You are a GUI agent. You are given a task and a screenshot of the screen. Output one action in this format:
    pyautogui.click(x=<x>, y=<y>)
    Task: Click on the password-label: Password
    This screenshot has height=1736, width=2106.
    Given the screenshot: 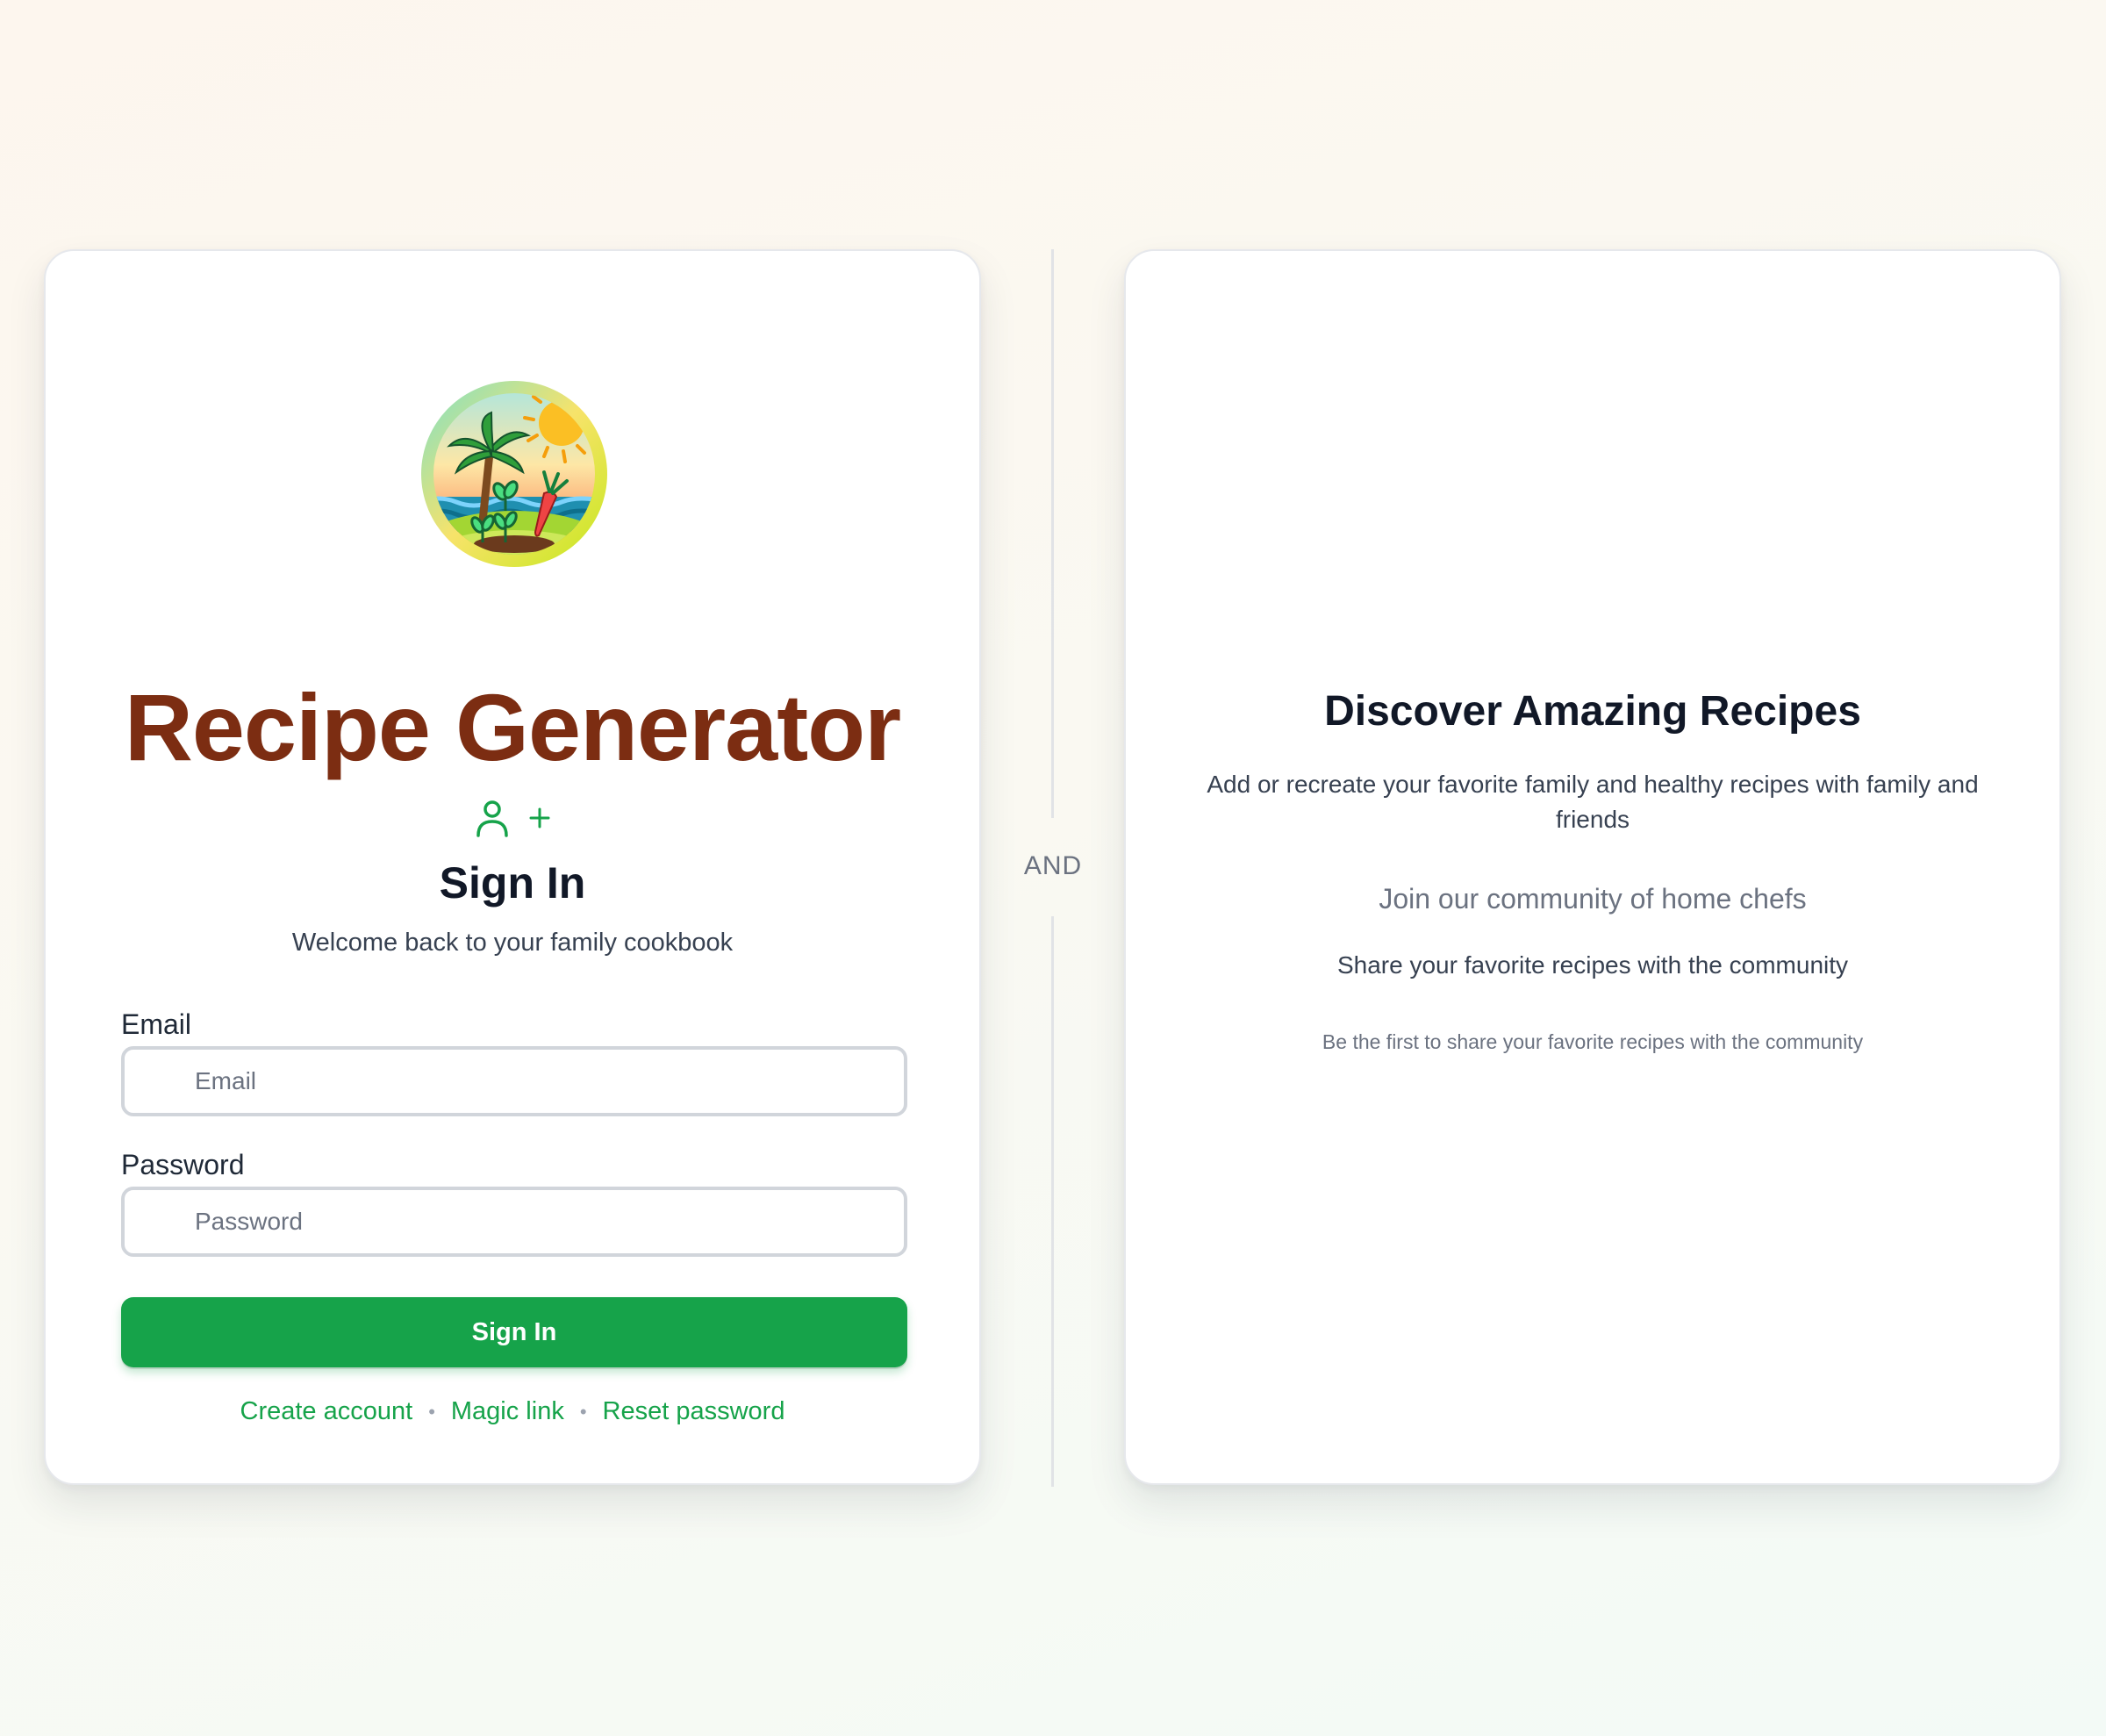 What is the action you would take?
    pyautogui.click(x=183, y=1165)
    